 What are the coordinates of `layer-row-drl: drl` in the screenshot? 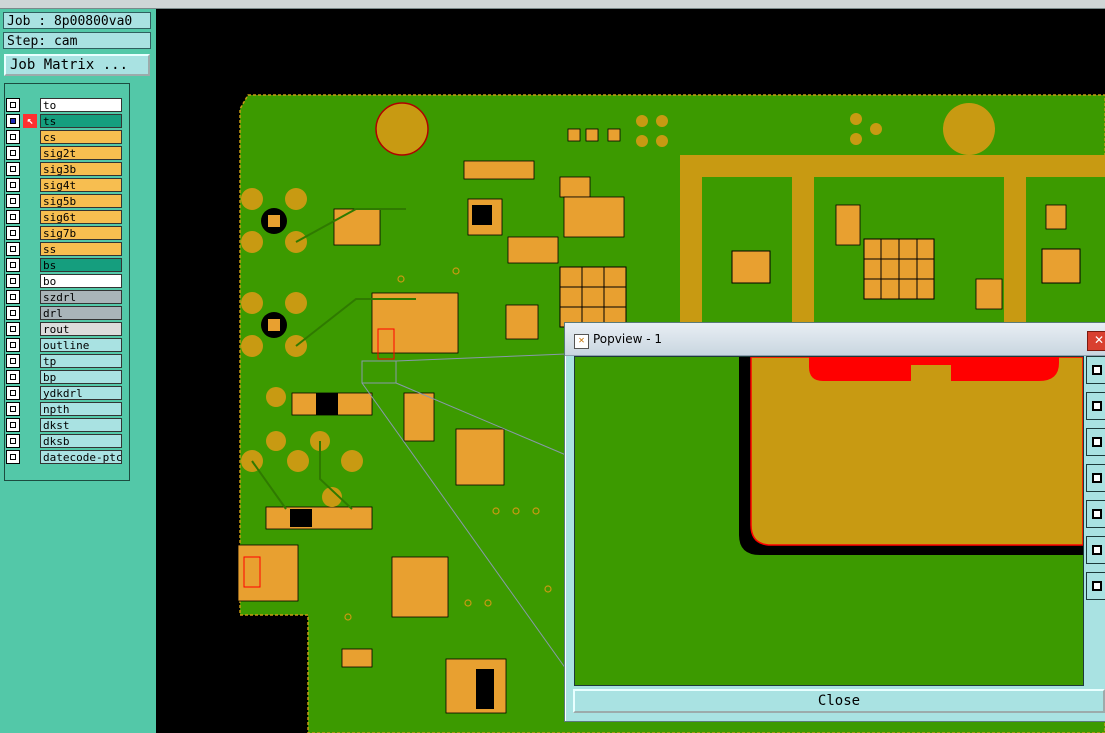 It's located at (64, 313).